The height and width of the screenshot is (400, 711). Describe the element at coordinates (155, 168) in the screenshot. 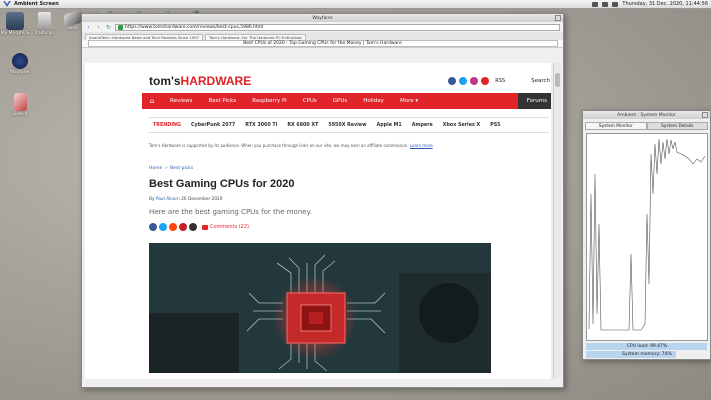

I see `breadcrumb-home: Home` at that location.